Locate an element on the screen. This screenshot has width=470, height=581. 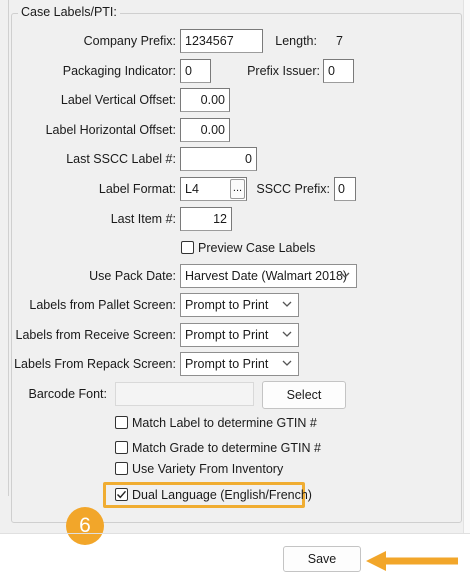
footer-divider is located at coordinates (235, 533).